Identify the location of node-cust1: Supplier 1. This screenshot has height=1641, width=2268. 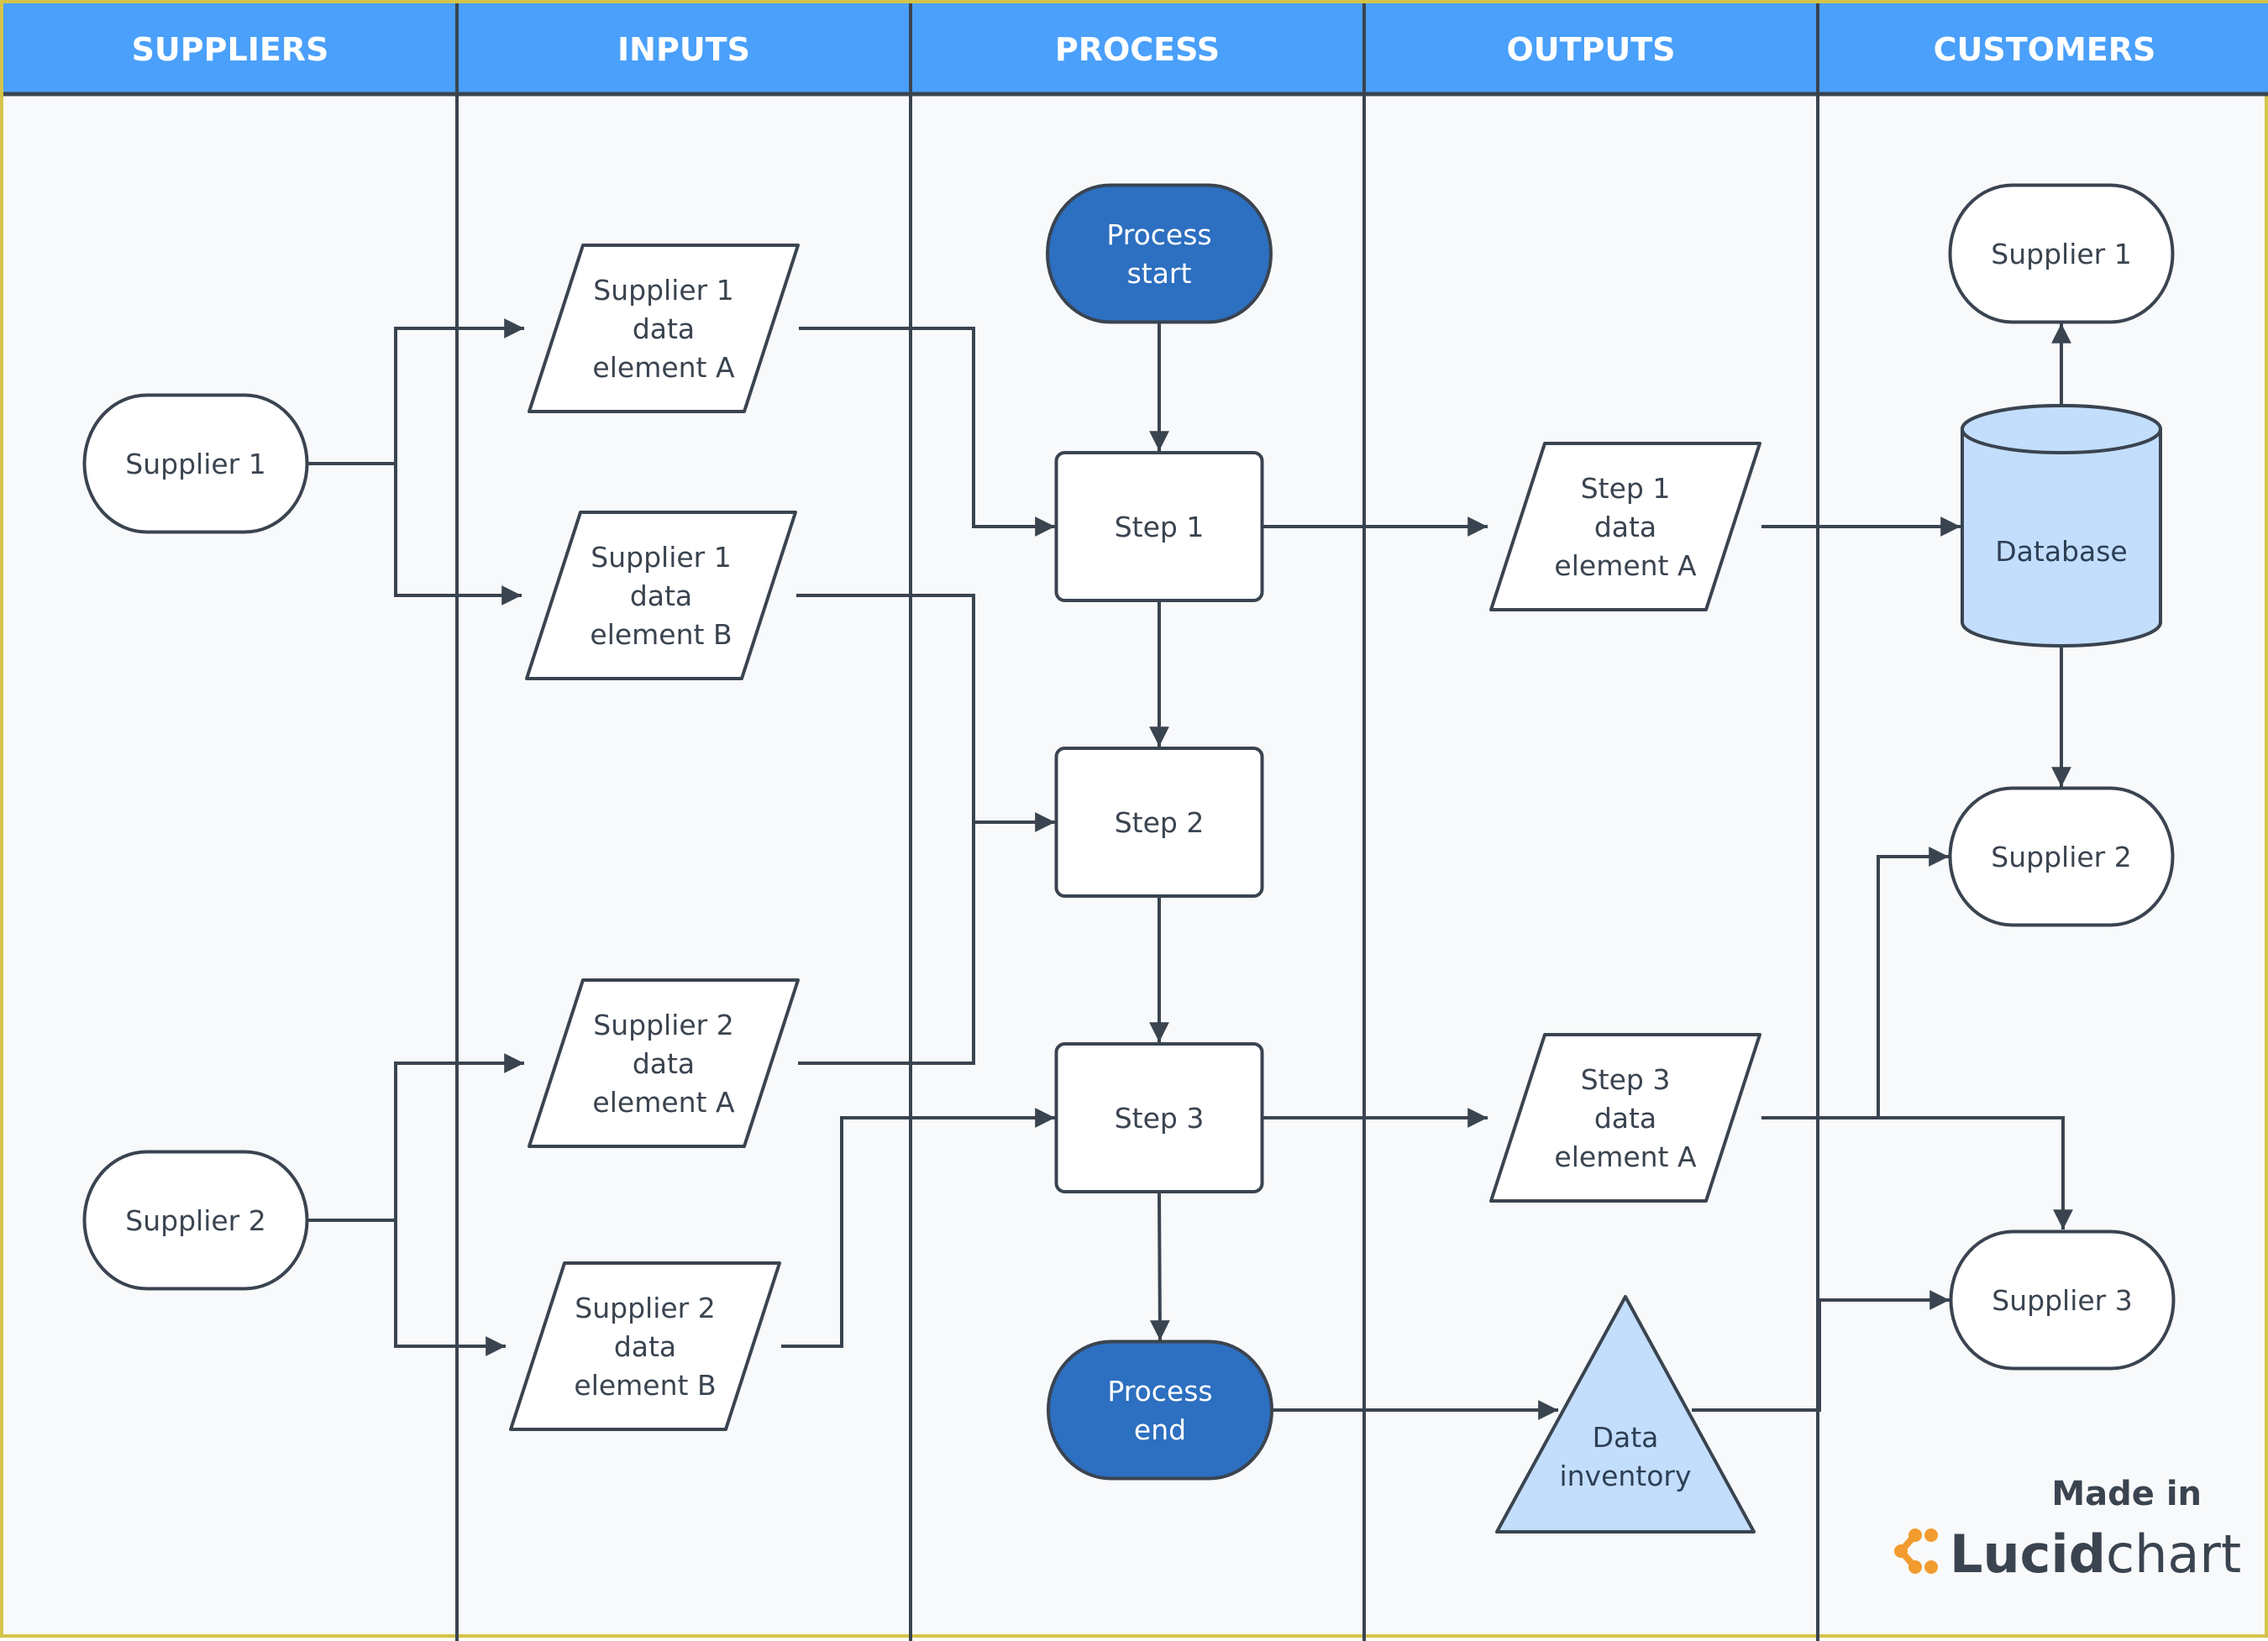
(2061, 254).